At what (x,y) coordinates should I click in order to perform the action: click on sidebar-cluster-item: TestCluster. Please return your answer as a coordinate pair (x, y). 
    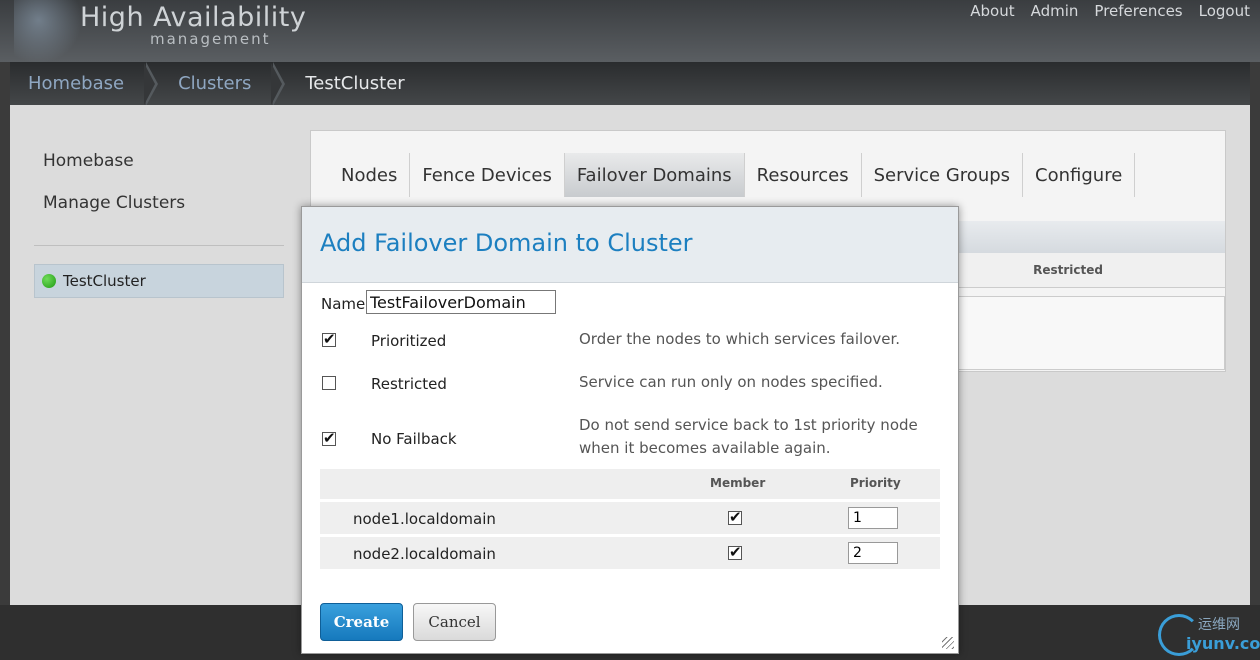
    Looking at the image, I should click on (159, 281).